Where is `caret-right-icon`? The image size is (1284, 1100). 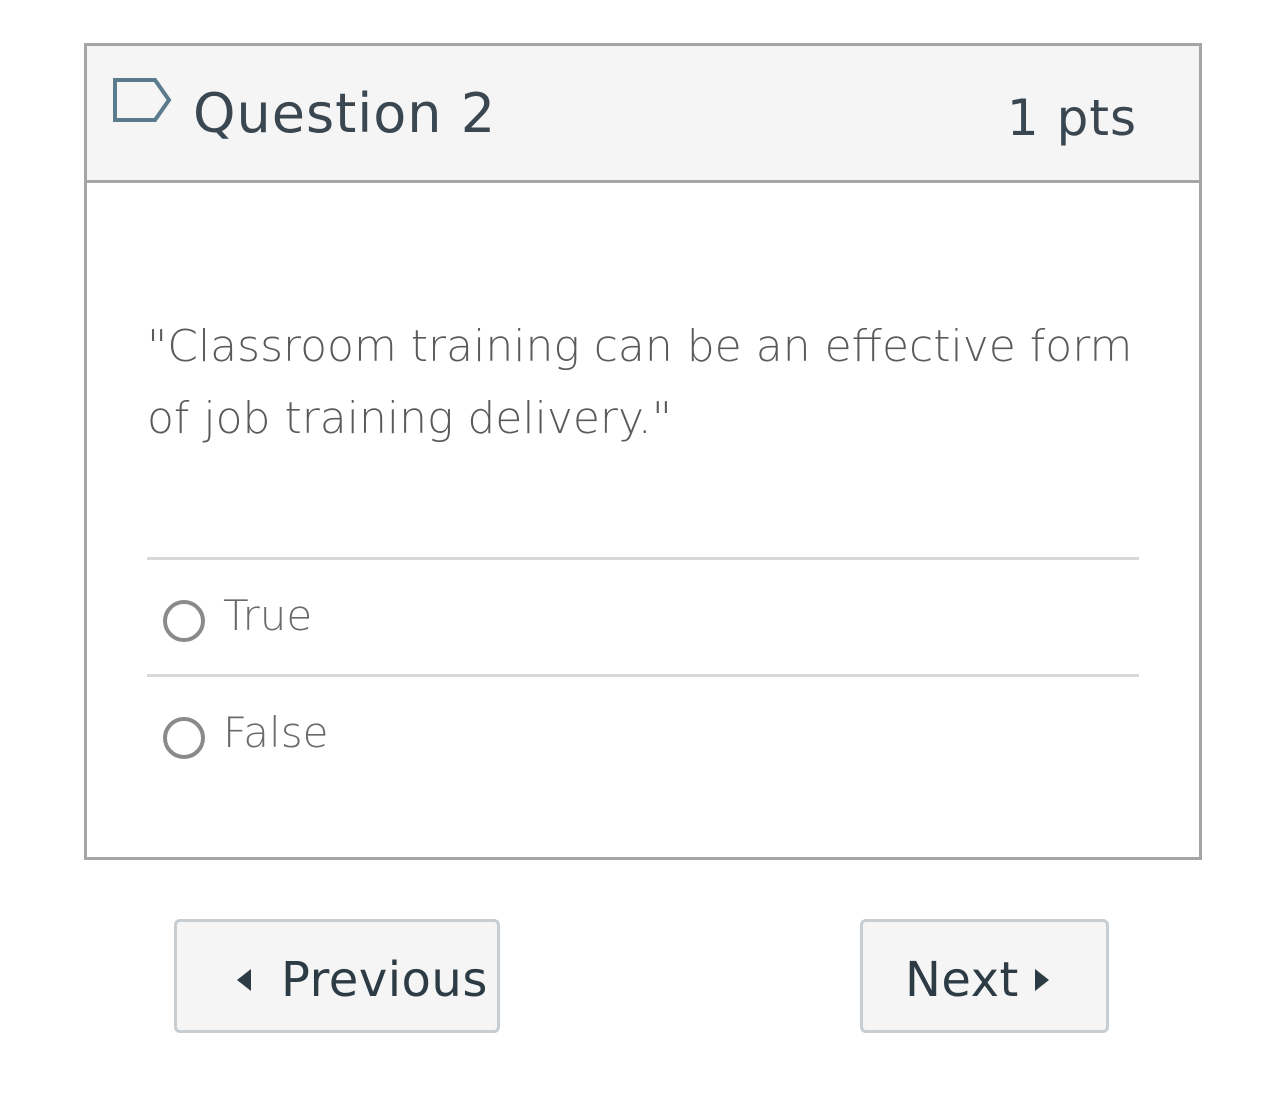
caret-right-icon is located at coordinates (1042, 980).